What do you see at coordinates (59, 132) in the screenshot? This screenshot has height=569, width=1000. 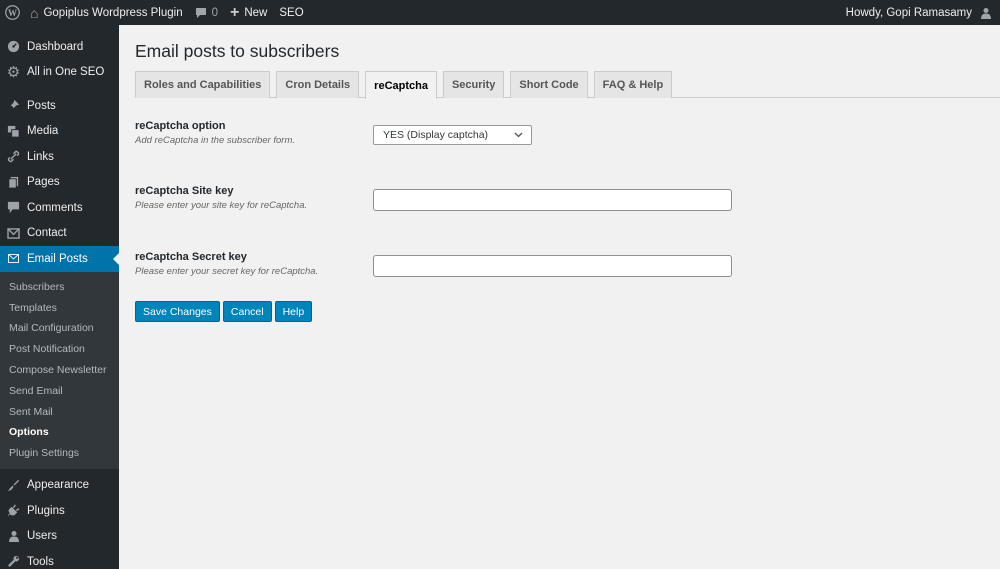 I see `sidebar-item-media: Media` at bounding box center [59, 132].